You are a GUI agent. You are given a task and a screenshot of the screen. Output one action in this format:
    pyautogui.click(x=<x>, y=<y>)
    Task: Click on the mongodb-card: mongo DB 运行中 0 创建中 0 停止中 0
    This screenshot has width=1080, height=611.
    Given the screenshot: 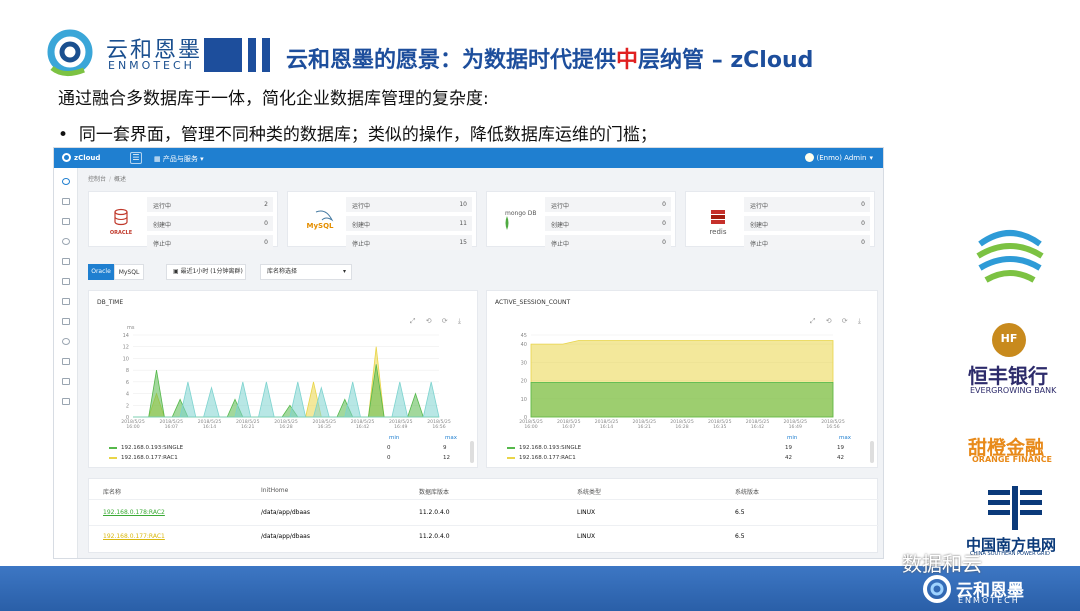 What is the action you would take?
    pyautogui.click(x=581, y=220)
    